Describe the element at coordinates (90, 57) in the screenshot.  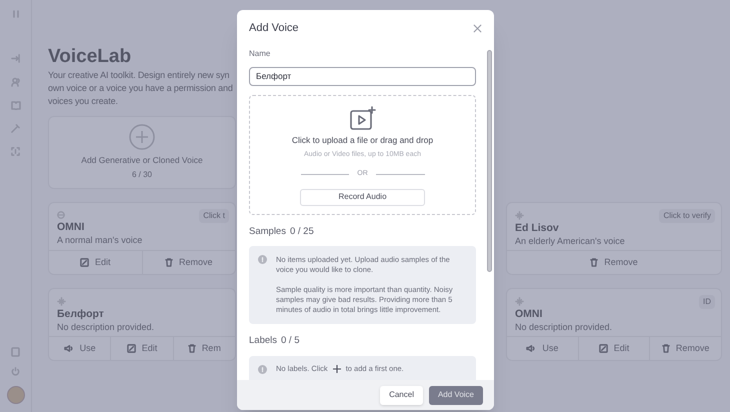
I see `page-title: VoiceLab` at that location.